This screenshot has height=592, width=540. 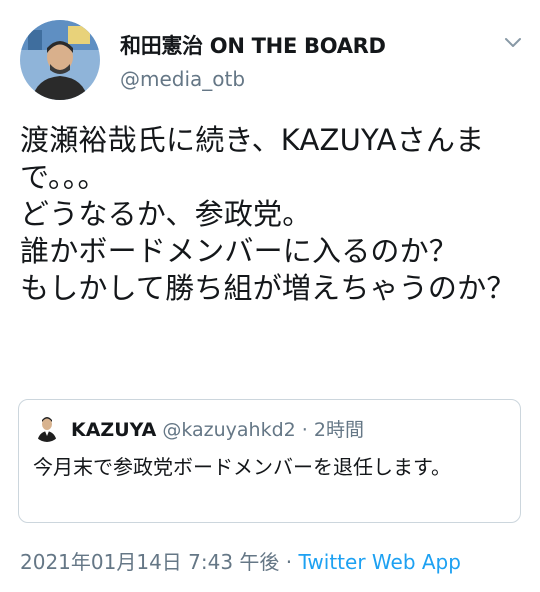 What do you see at coordinates (380, 562) in the screenshot?
I see `tweet-source-link: Twitter Web App` at bounding box center [380, 562].